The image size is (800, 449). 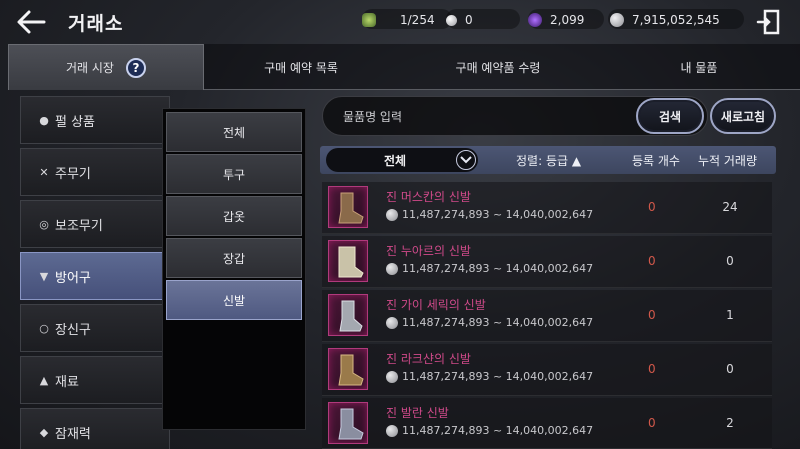 I want to click on category-label: 장신구, so click(x=73, y=330).